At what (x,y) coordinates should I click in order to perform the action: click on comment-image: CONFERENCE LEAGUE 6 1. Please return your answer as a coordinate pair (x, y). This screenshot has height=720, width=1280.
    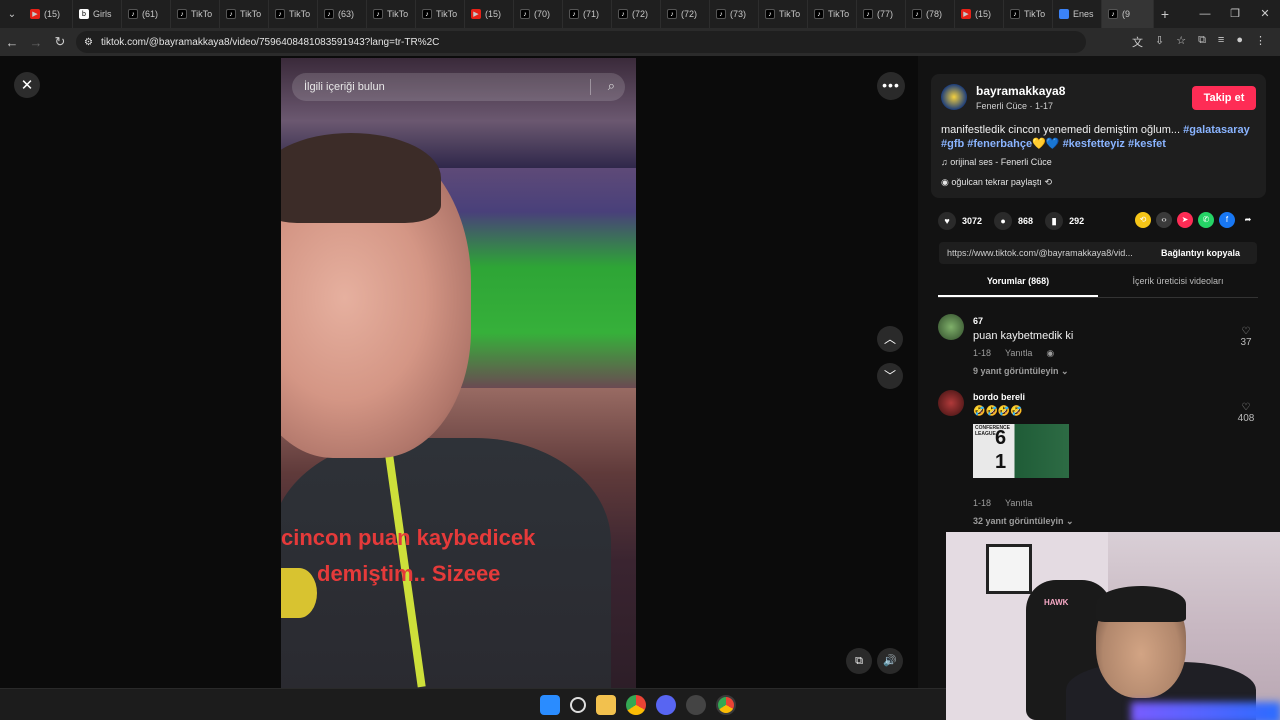
    Looking at the image, I should click on (1021, 451).